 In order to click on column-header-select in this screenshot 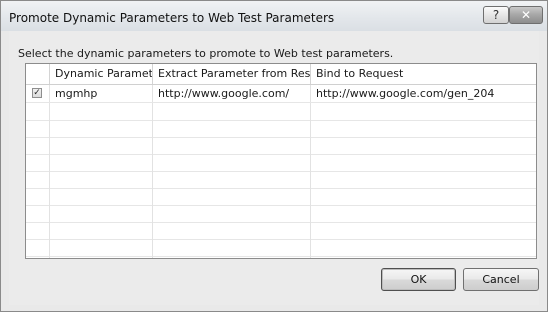, I will do `click(38, 74)`.